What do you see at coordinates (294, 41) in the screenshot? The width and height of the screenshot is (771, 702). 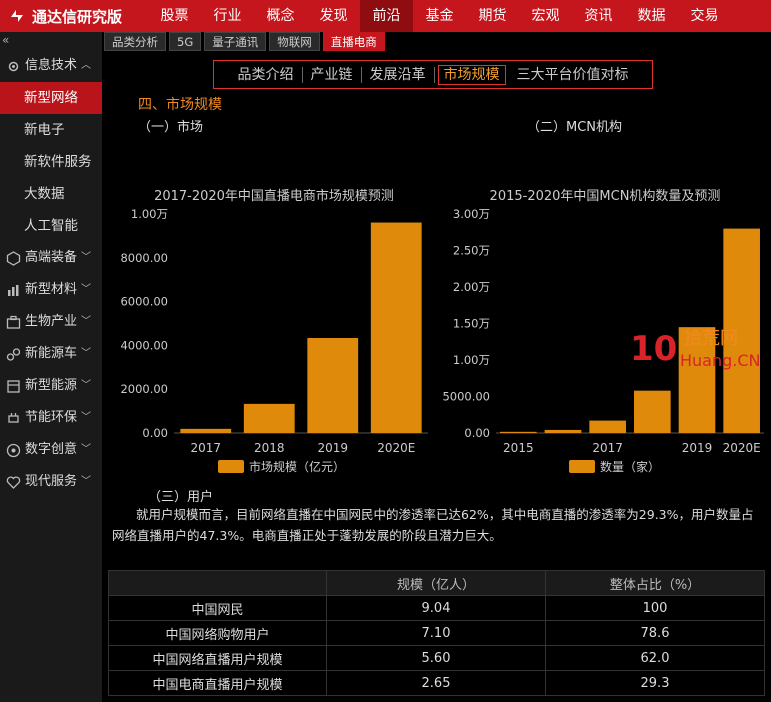 I see `subtab: 物联网` at bounding box center [294, 41].